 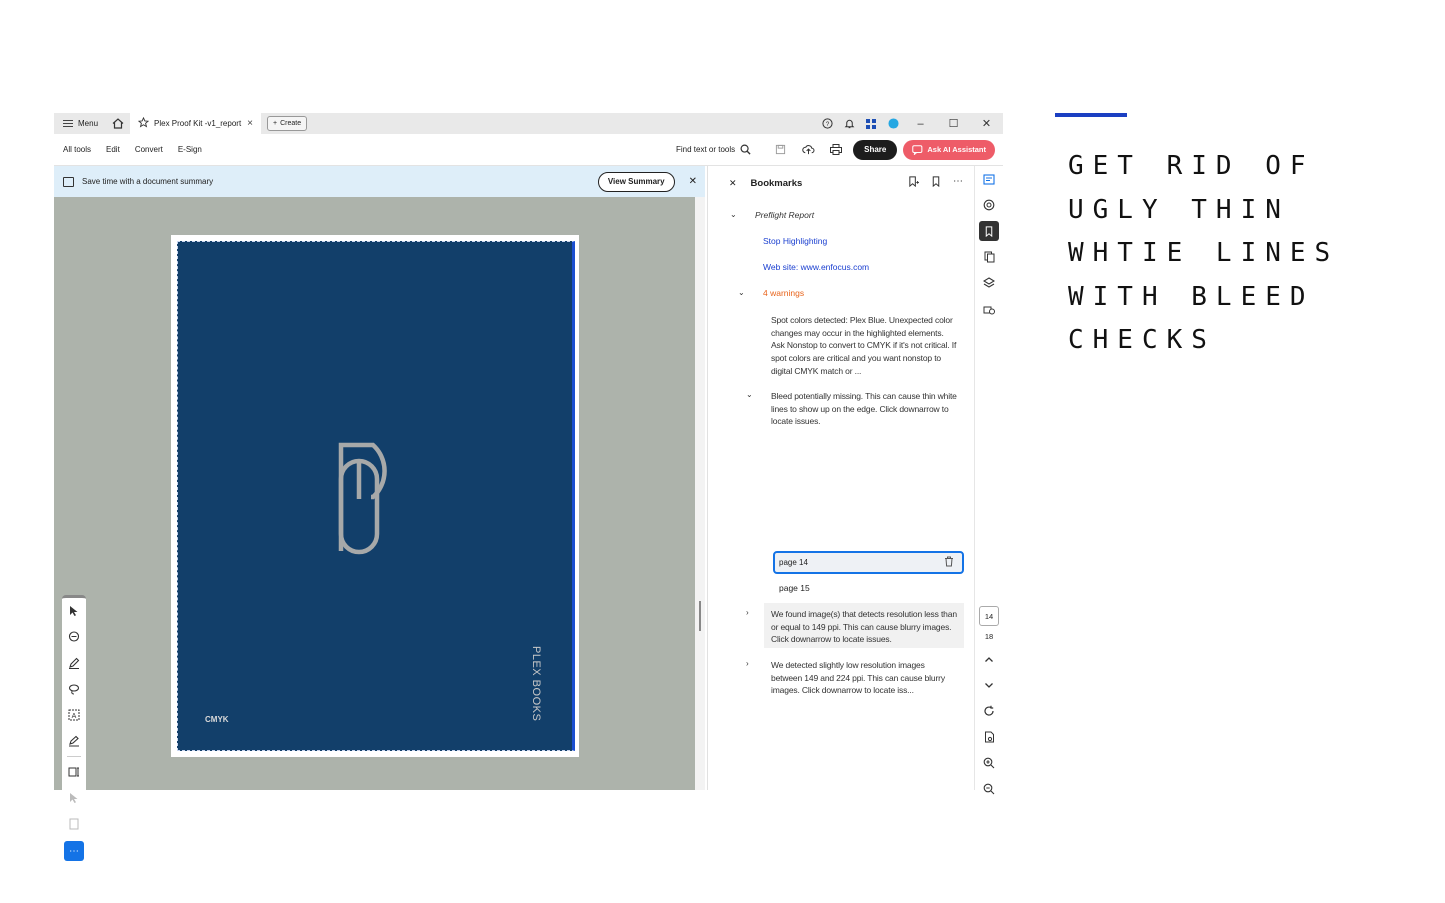 What do you see at coordinates (794, 588) in the screenshot?
I see `page-15-item: page 15` at bounding box center [794, 588].